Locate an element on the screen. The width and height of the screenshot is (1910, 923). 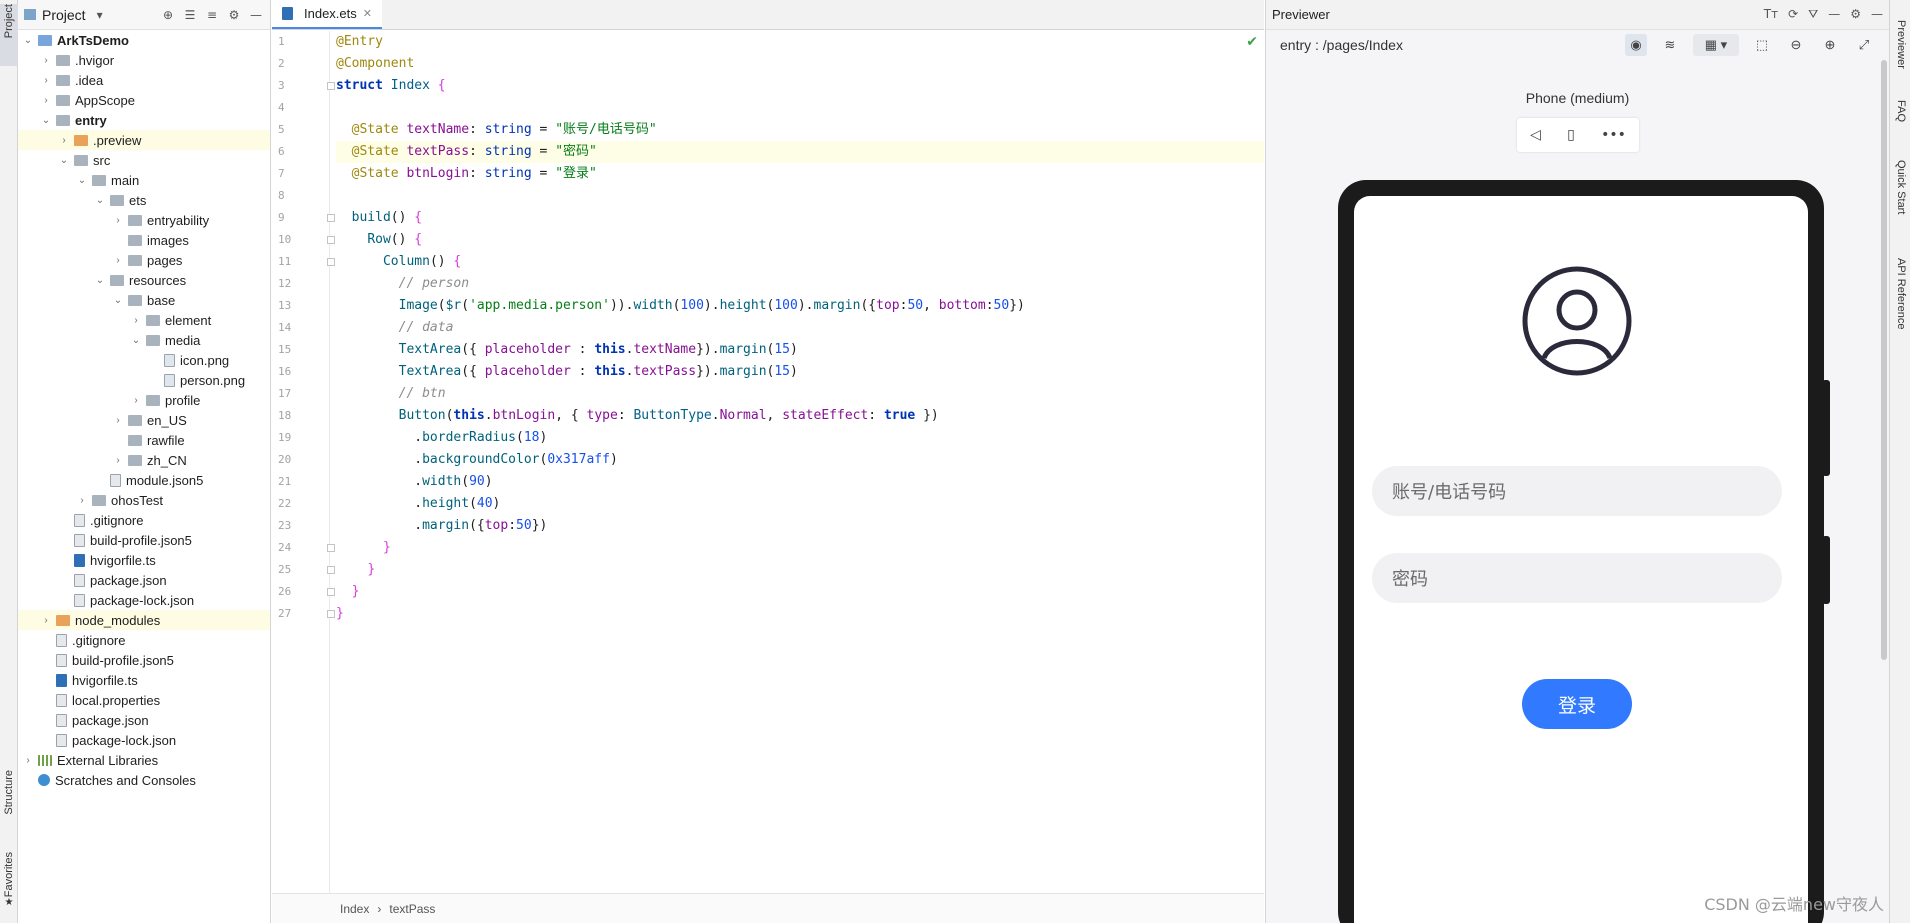
password-textarea: 密码 is located at coordinates (1577, 578).